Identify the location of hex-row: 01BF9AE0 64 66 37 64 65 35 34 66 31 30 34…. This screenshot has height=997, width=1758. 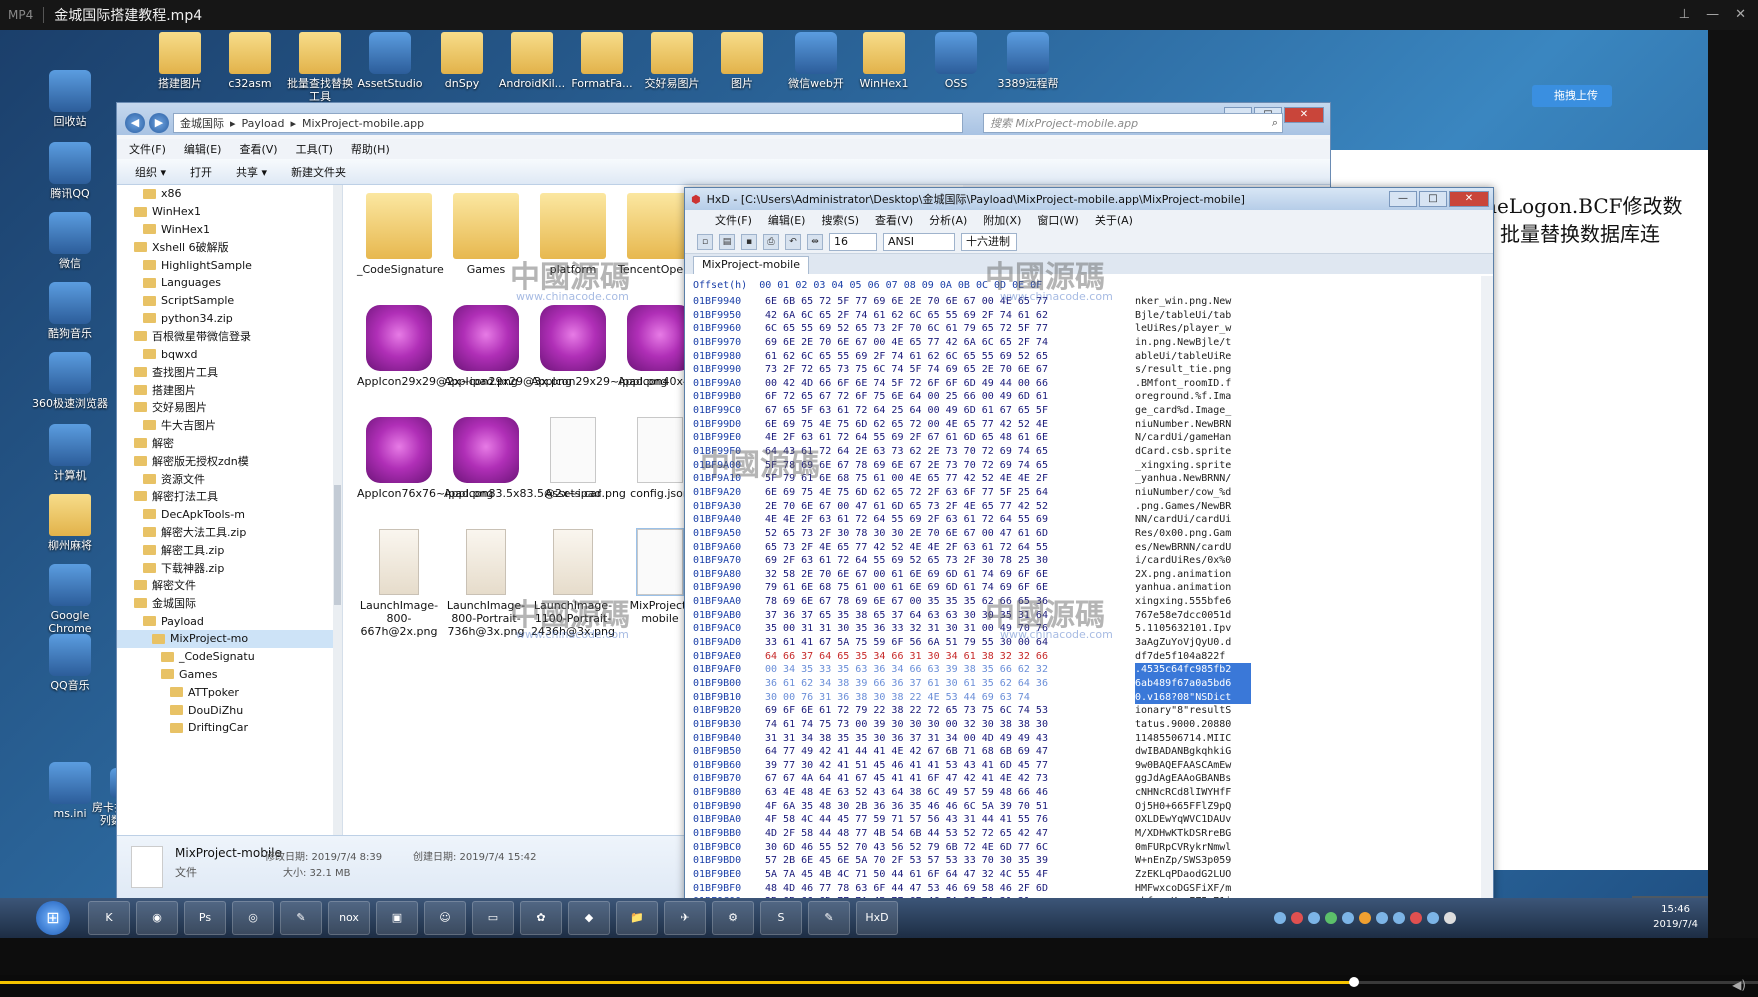
(972, 657).